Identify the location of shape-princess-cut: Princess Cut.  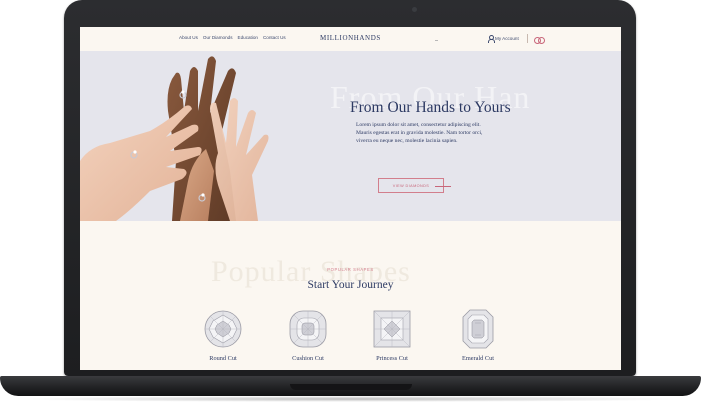
(392, 335).